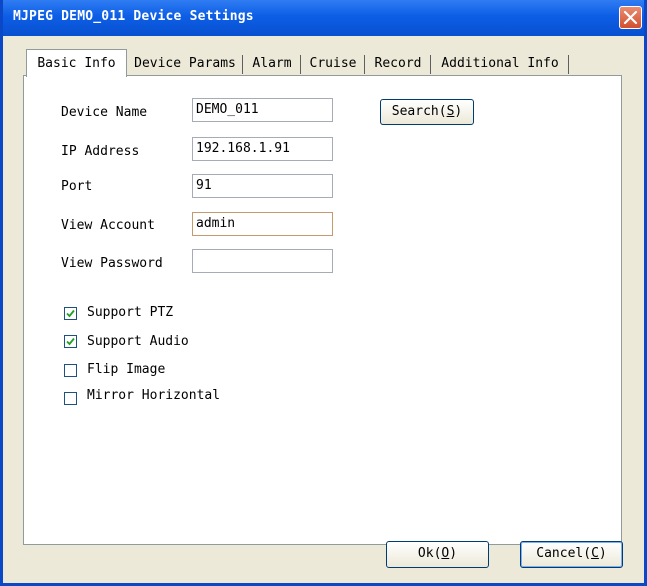  I want to click on view-account-field: admin, so click(262, 224).